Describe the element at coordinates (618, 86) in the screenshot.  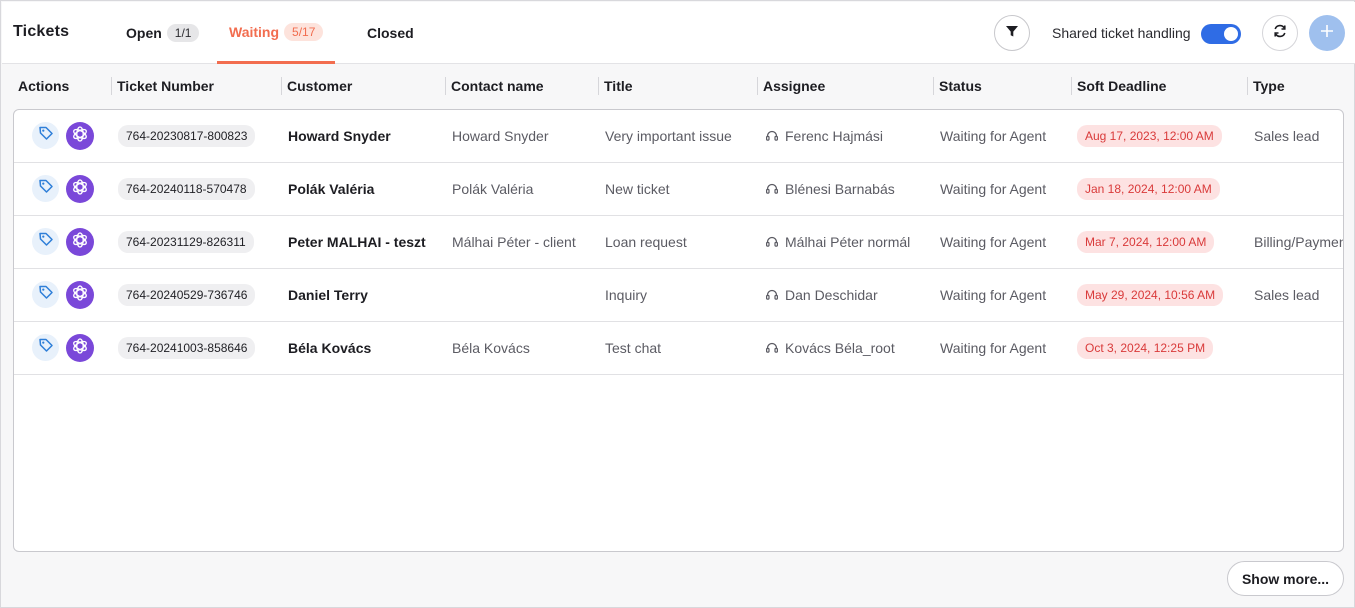
I see `col-title: Title` at that location.